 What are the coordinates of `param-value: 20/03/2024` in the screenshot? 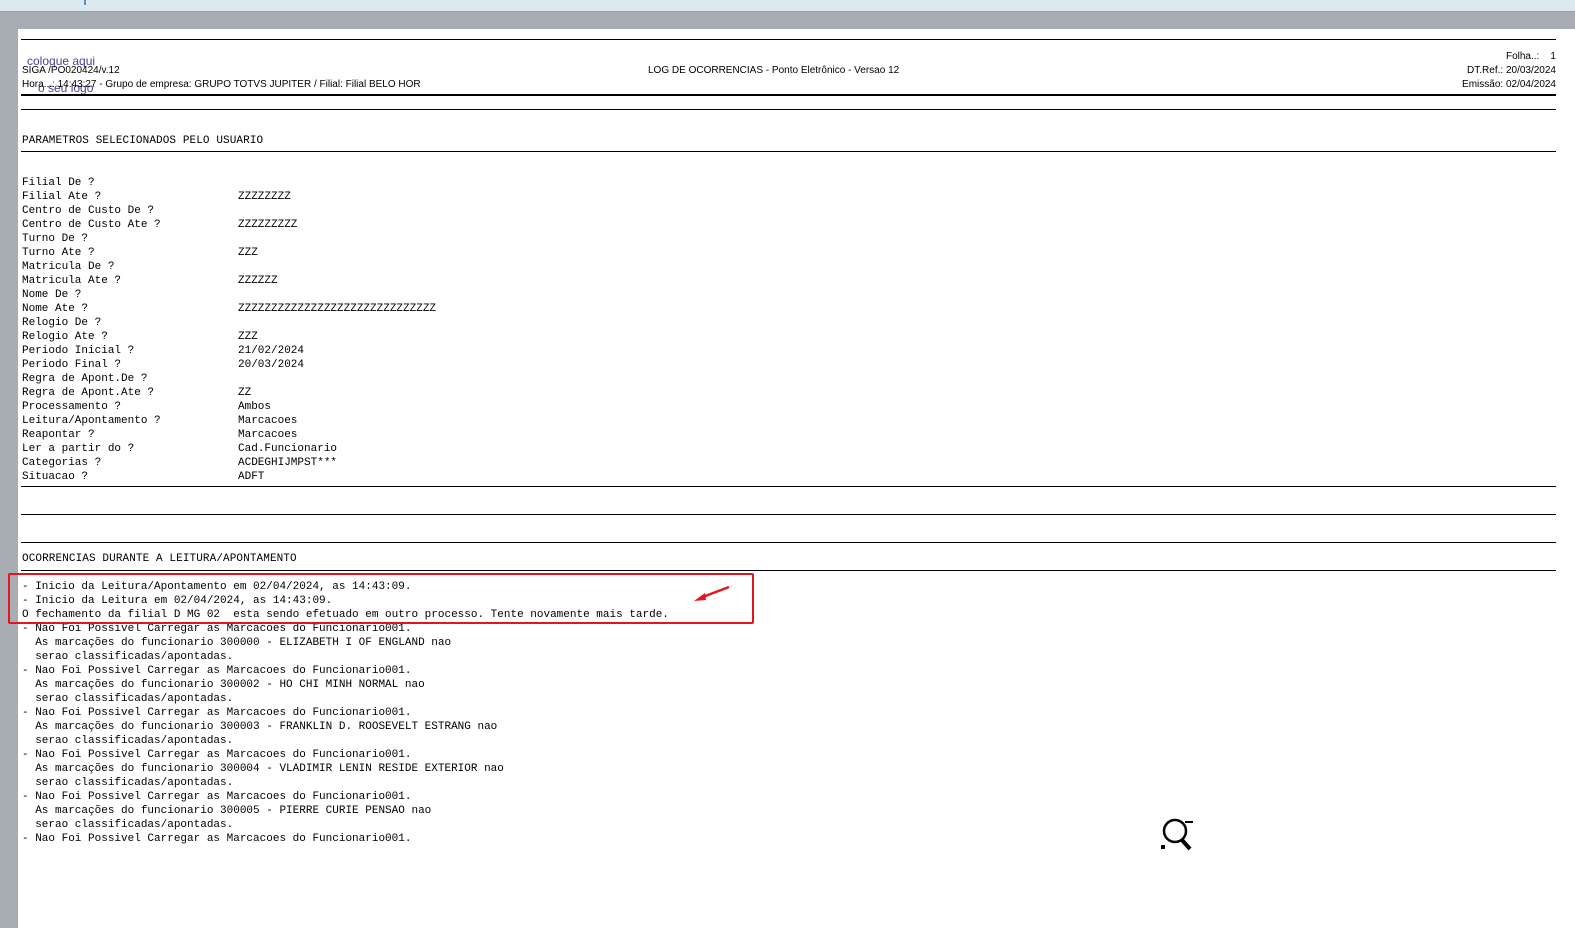 It's located at (271, 365).